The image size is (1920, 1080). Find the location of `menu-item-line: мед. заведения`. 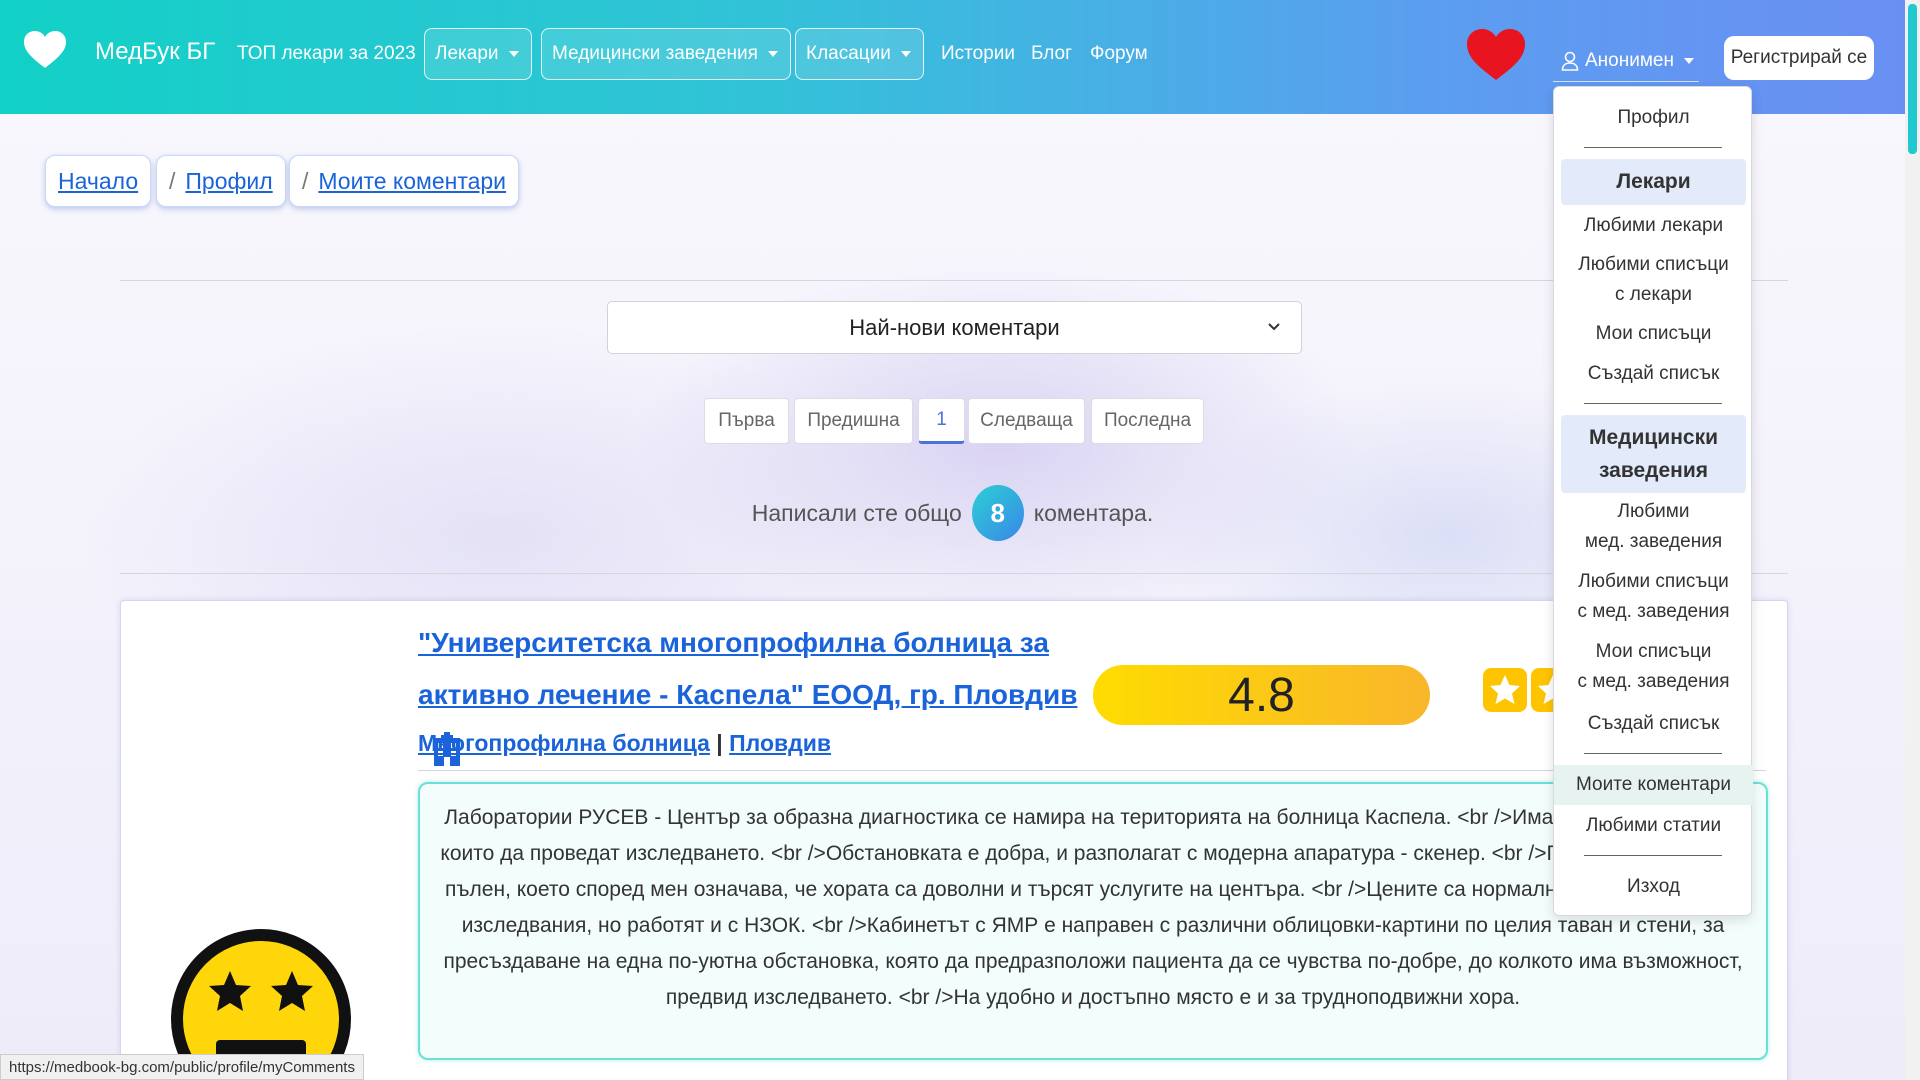

menu-item-line: мед. заведения is located at coordinates (1653, 541).